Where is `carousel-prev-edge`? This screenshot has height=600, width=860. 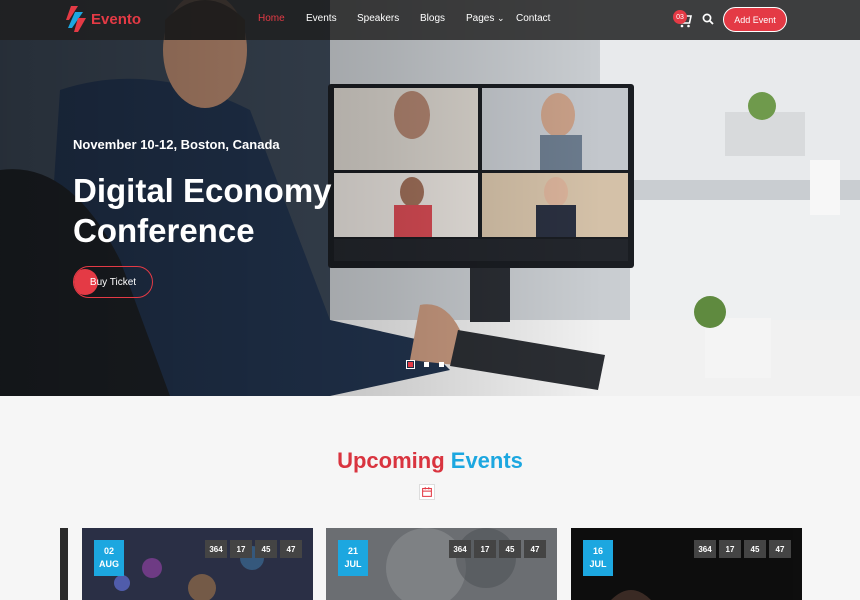 carousel-prev-edge is located at coordinates (64, 564).